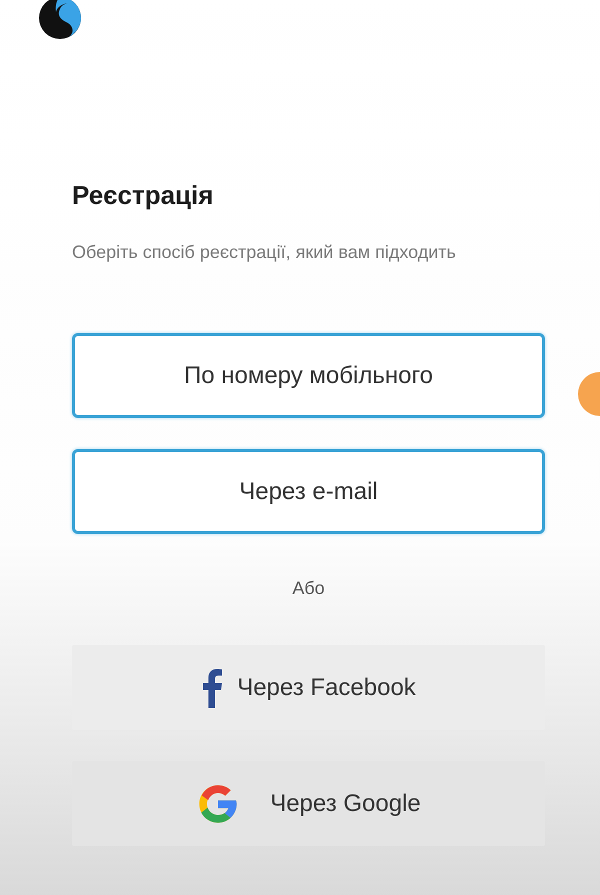 The image size is (600, 895). I want to click on logo-icon, so click(60, 20).